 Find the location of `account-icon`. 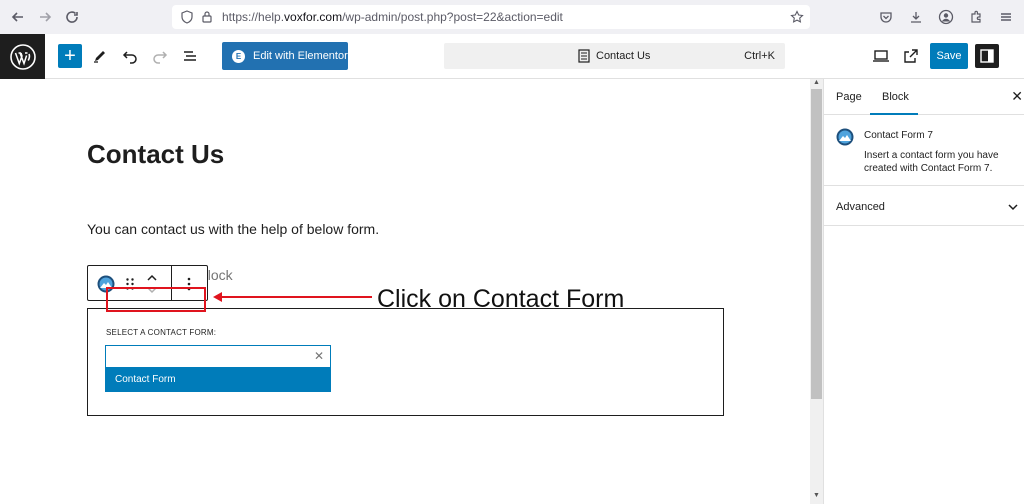

account-icon is located at coordinates (946, 17).